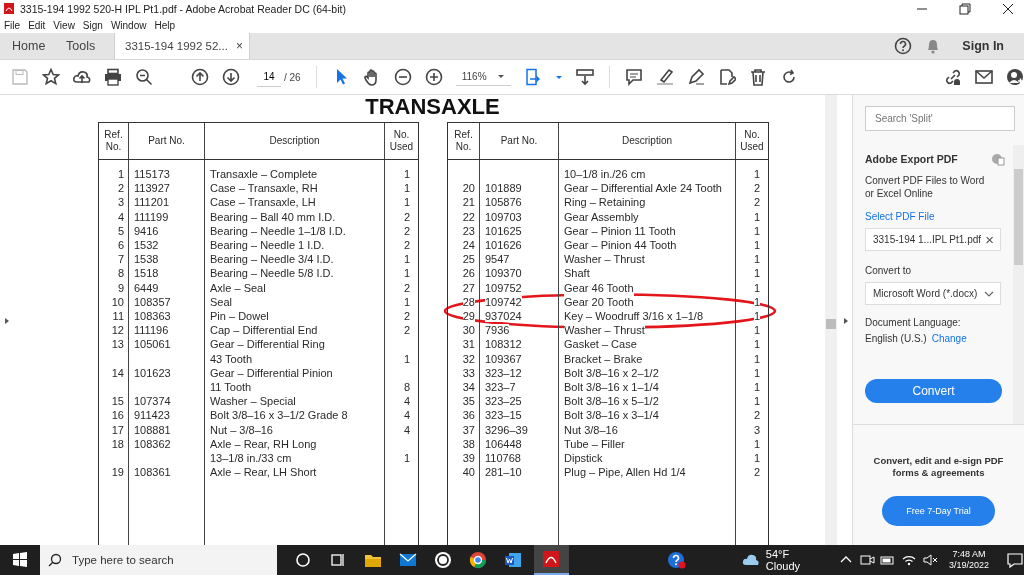 This screenshot has width=1024, height=575. Describe the element at coordinates (503, 344) in the screenshot. I see `table-cell: 108312` at that location.